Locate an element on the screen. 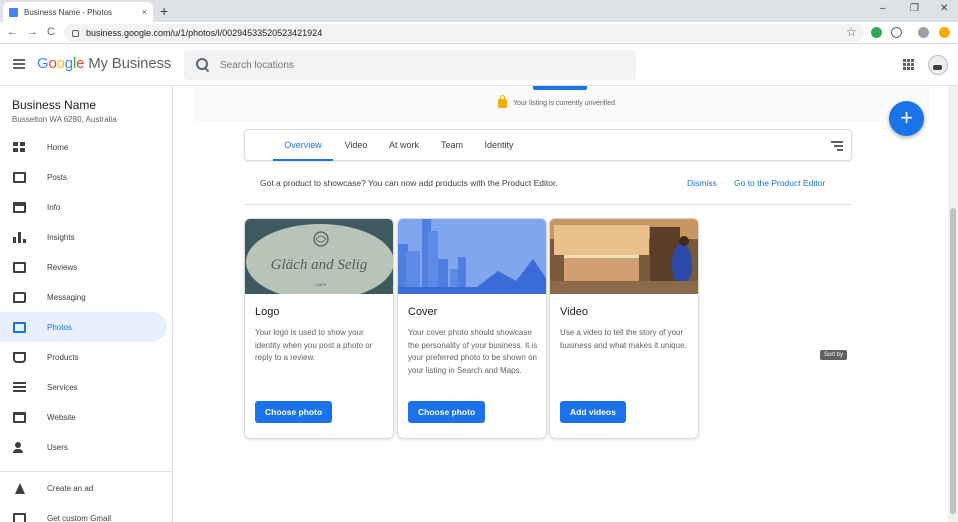 Image resolution: width=958 pixels, height=522 pixels. tab-title: Business Name - Photos is located at coordinates (68, 12).